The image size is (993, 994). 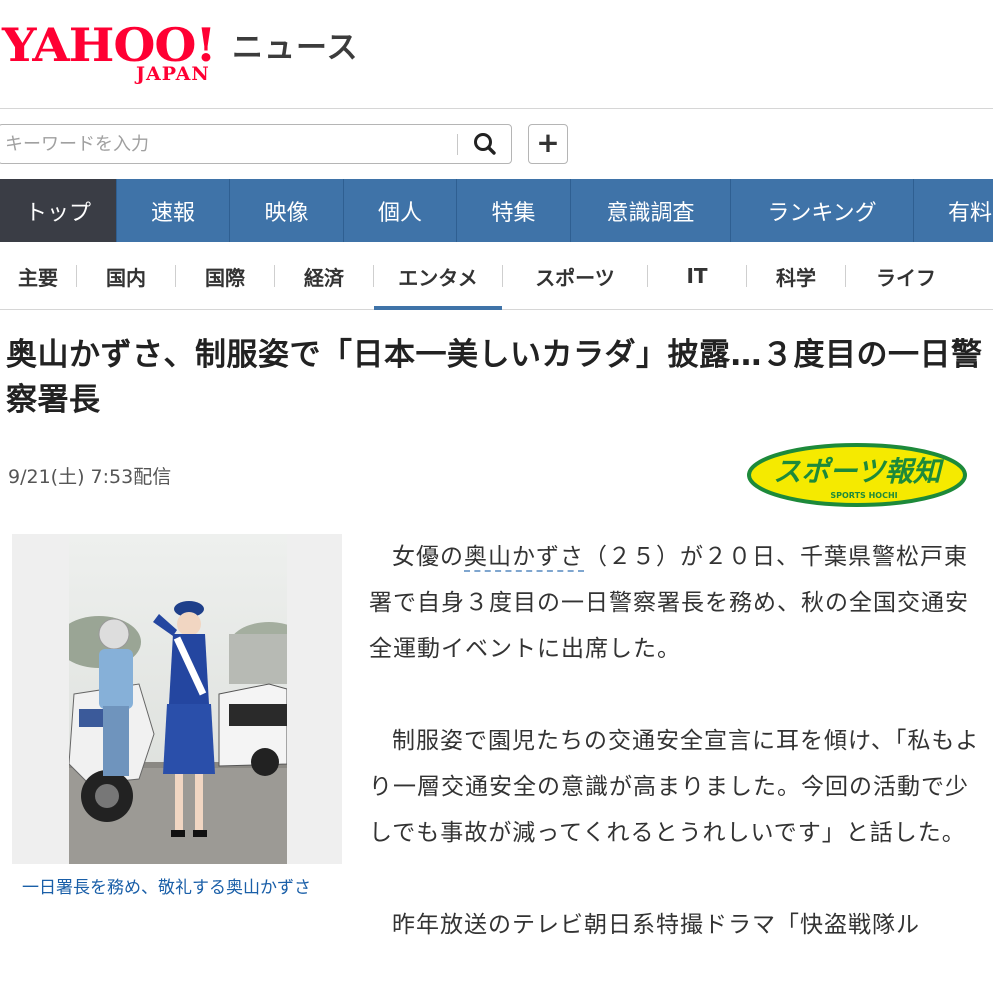 I want to click on publish-date: 9/21(土) 7:53配信, so click(x=90, y=477).